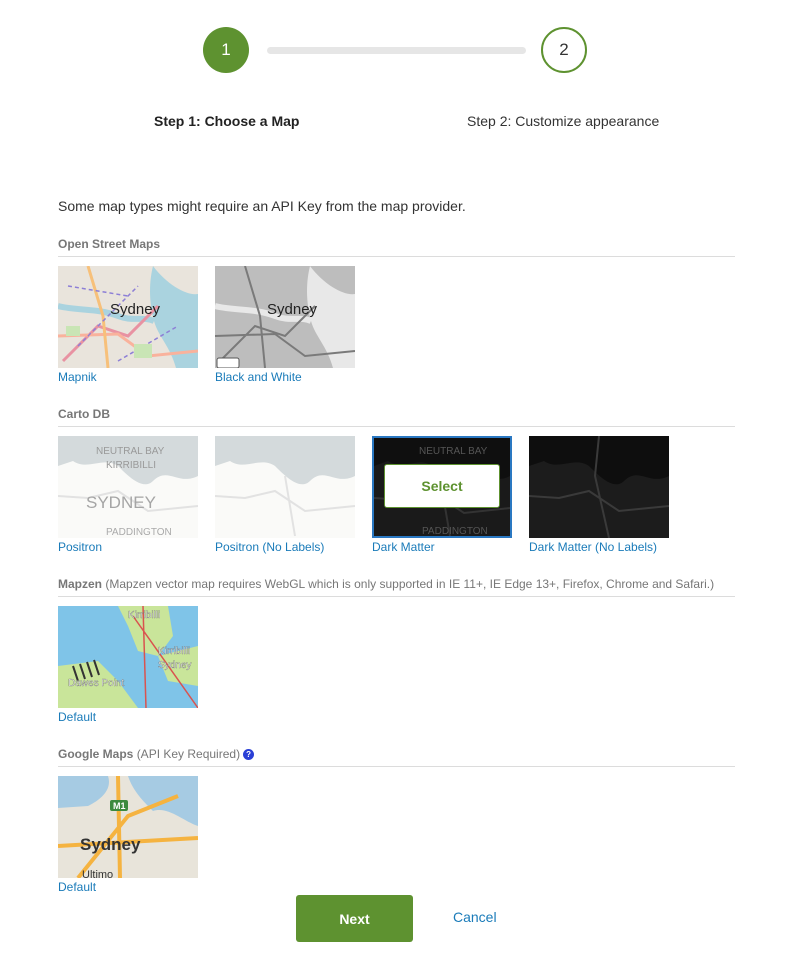  Describe the element at coordinates (80, 584) in the screenshot. I see `mapzen-title: Mapzen` at that location.